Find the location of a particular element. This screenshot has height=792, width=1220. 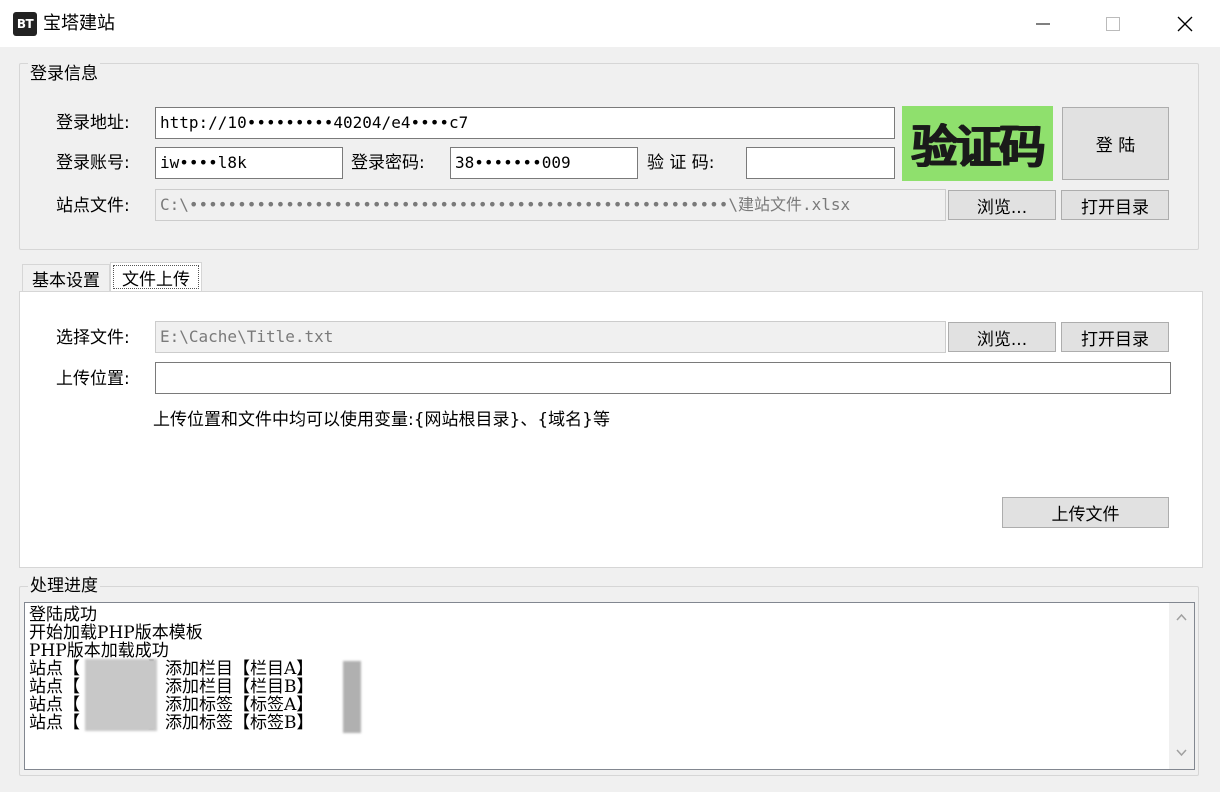

minimize-icon is located at coordinates (1043, 23).